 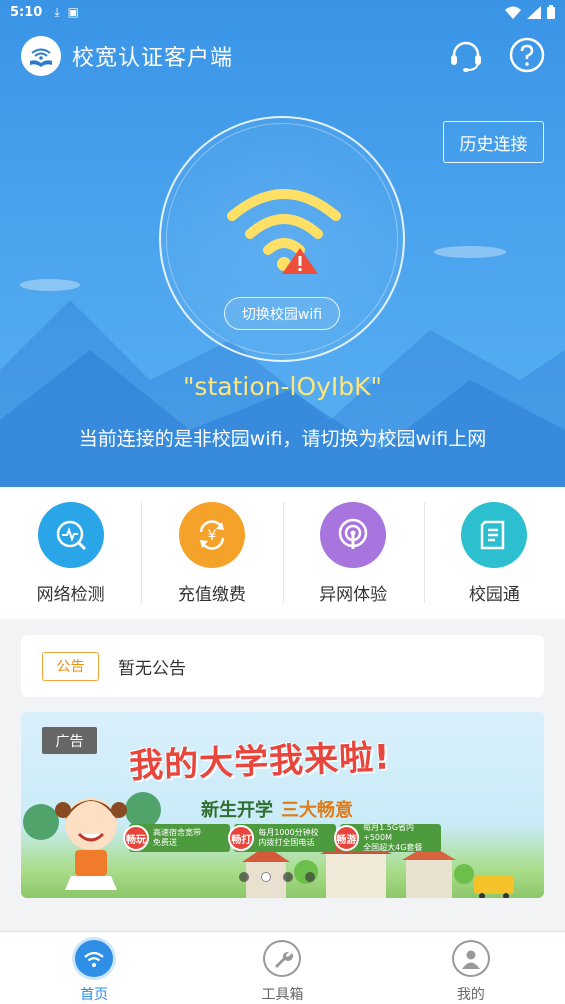 I want to click on help-button, so click(x=527, y=55).